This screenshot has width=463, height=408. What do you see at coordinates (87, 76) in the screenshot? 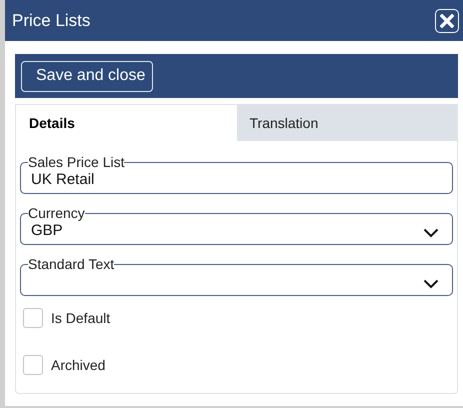
I see `save-and-close-button: Save and close` at bounding box center [87, 76].